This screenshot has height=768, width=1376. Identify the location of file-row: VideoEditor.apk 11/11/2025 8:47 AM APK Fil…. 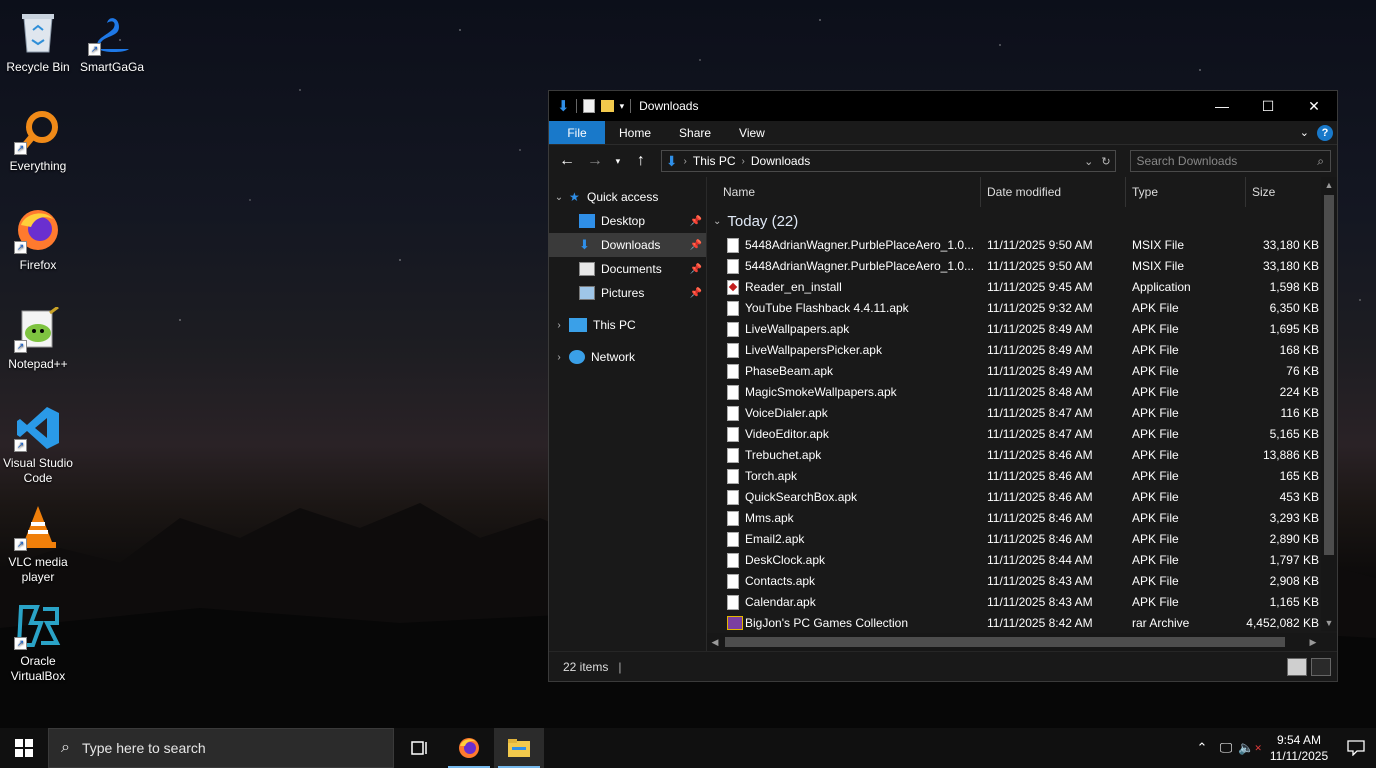
(1022, 434).